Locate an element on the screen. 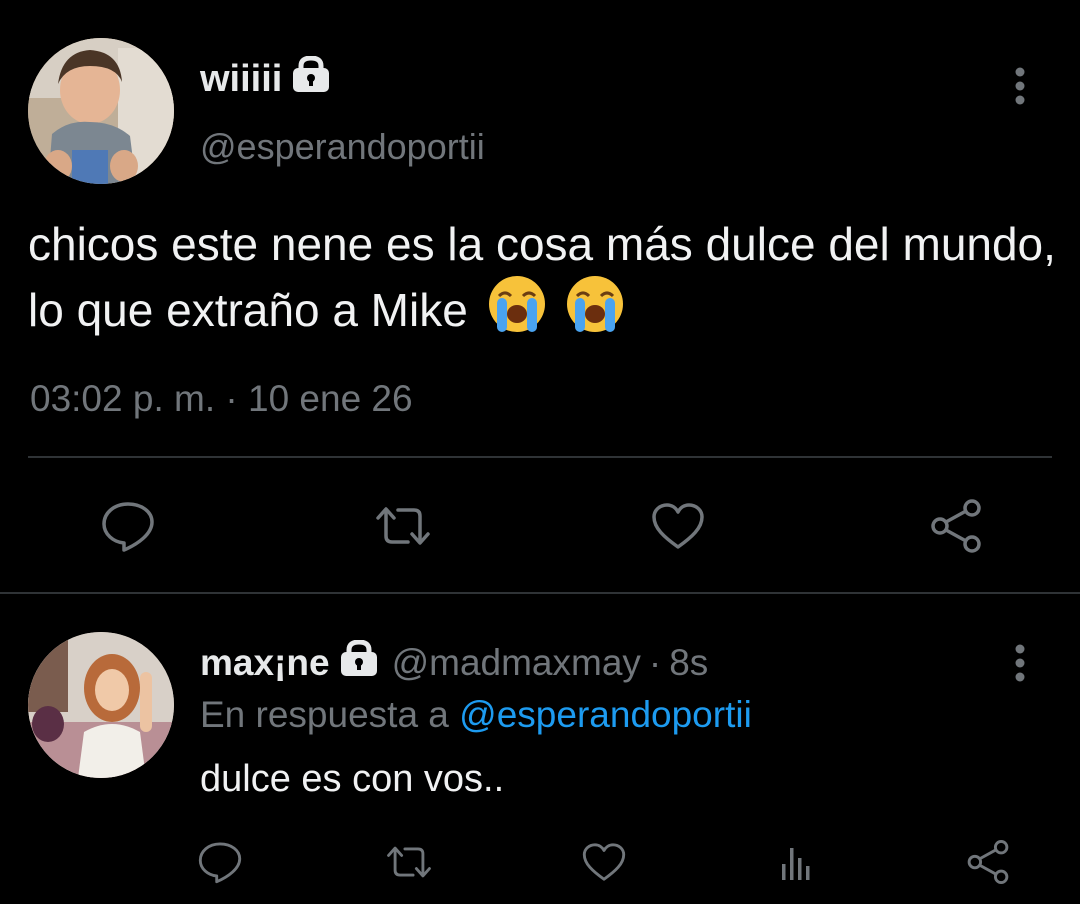  main-tweet-display-name: wiiiii is located at coordinates (241, 79).